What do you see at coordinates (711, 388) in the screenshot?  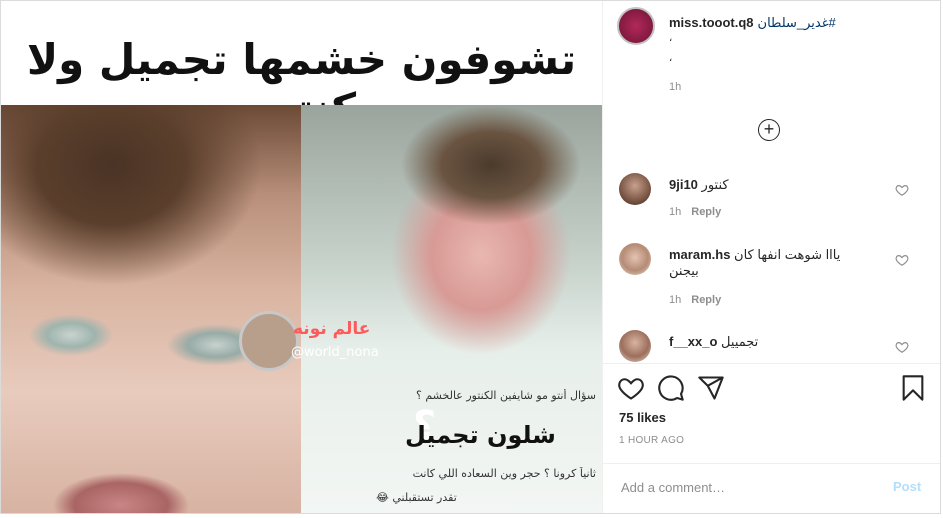 I see `share-icon` at bounding box center [711, 388].